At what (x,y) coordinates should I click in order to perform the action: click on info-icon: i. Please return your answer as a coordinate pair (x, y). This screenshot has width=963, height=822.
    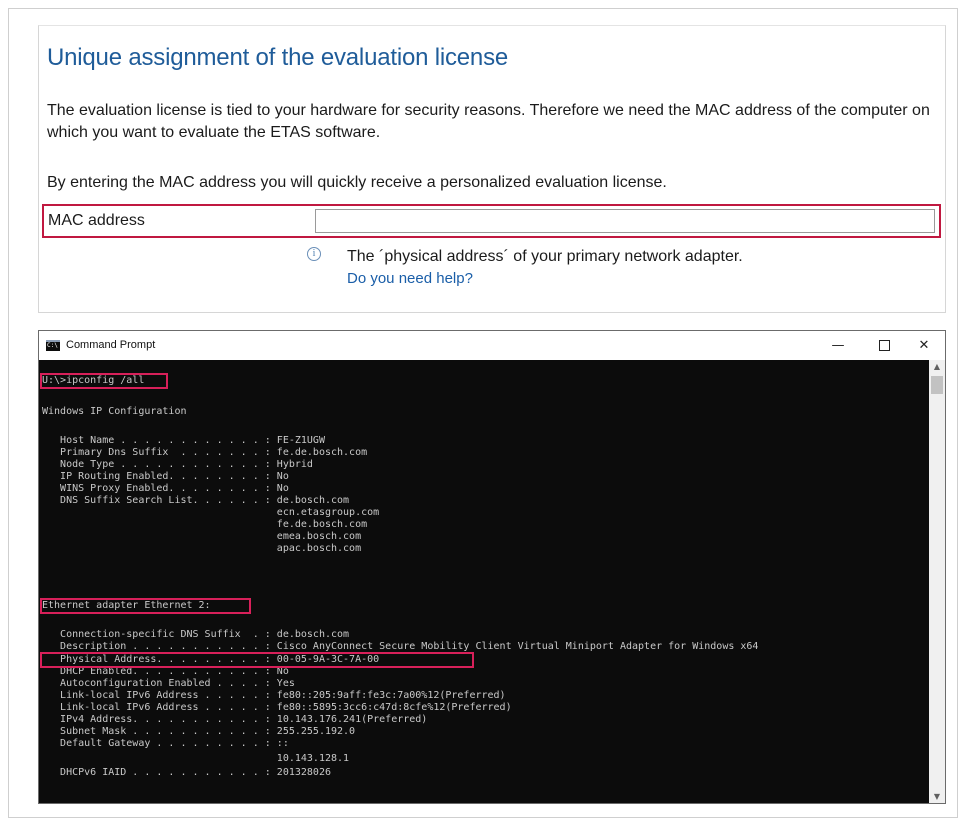
    Looking at the image, I should click on (314, 254).